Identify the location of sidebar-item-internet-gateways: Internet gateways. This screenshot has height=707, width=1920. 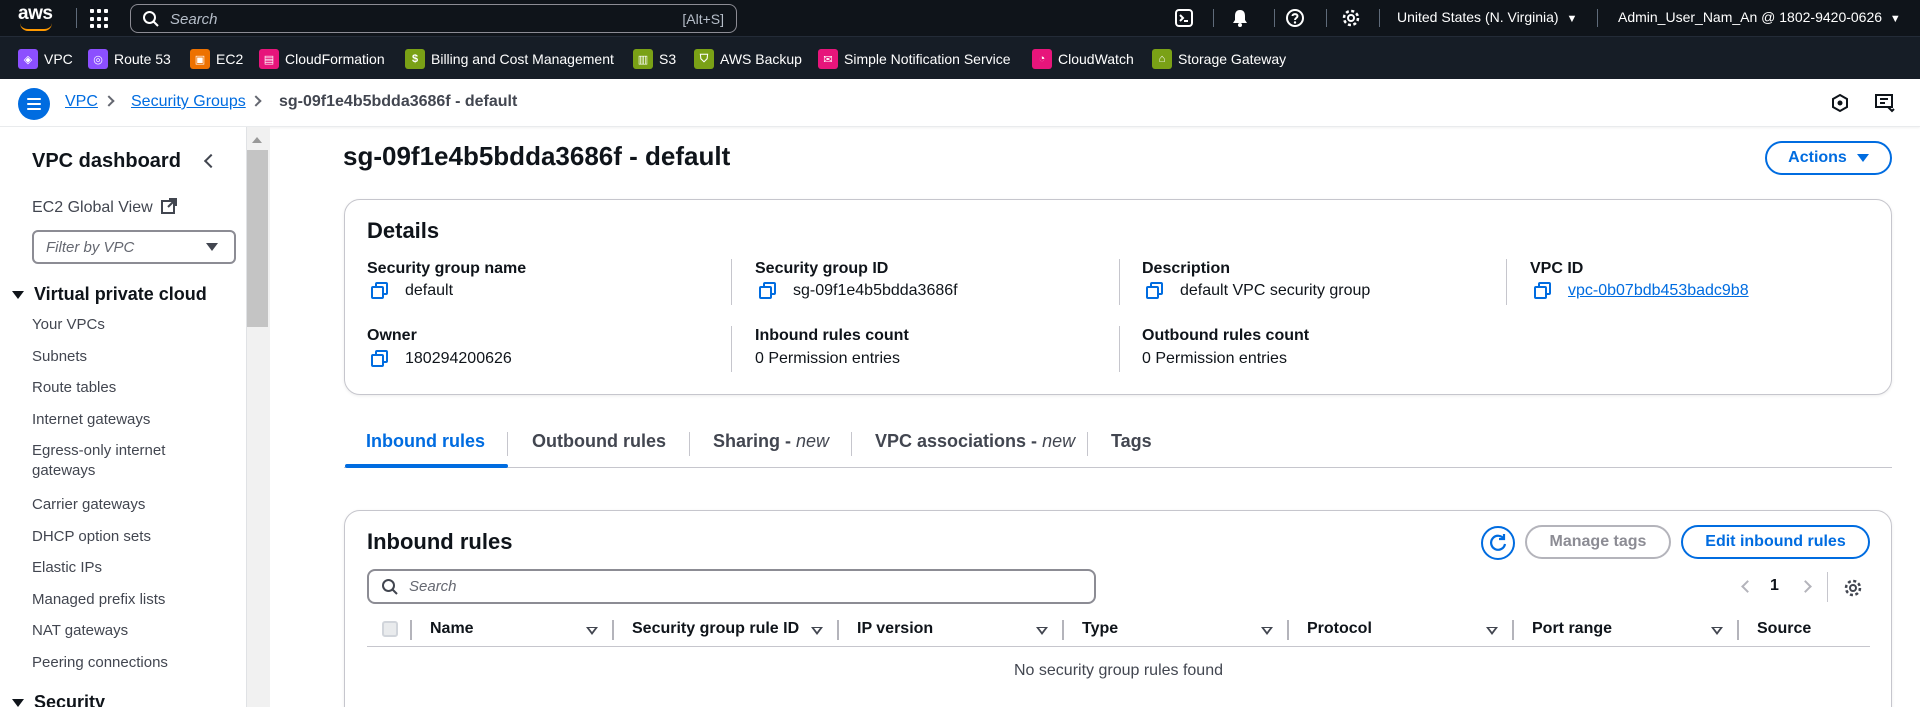
(122, 420).